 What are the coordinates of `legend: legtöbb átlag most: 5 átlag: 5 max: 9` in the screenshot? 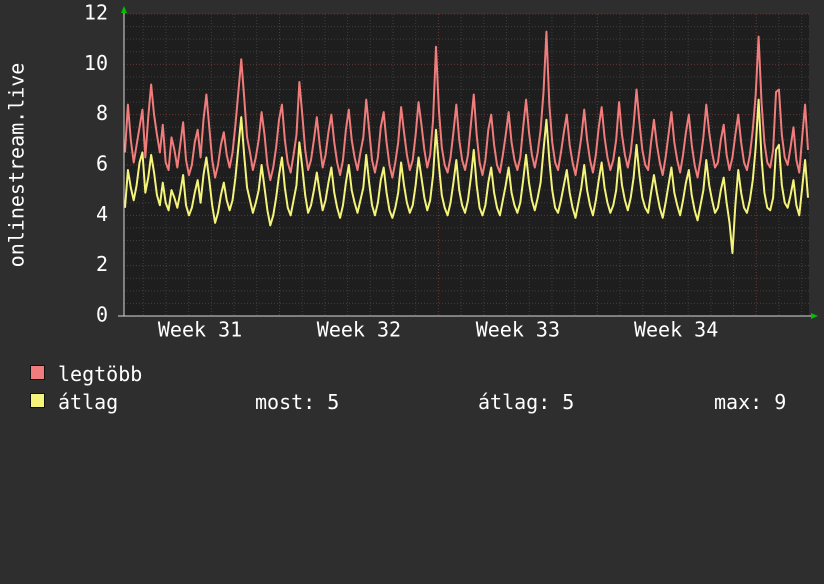 It's located at (408, 388).